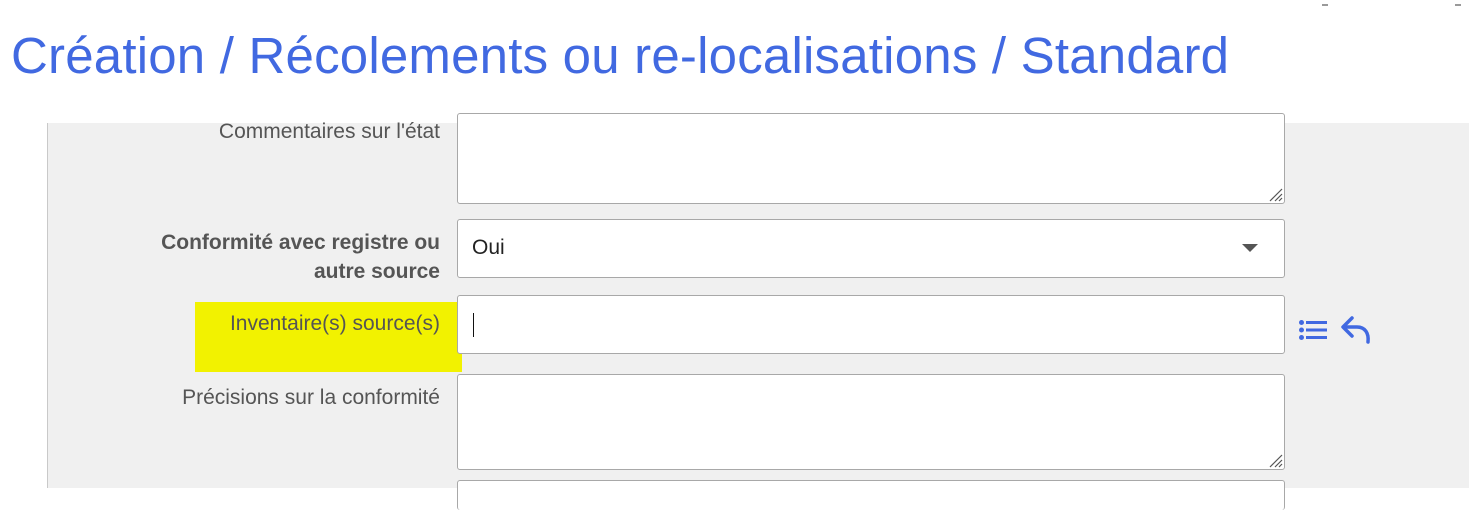  Describe the element at coordinates (871, 324) in the screenshot. I see `inventaires-source-input` at that location.